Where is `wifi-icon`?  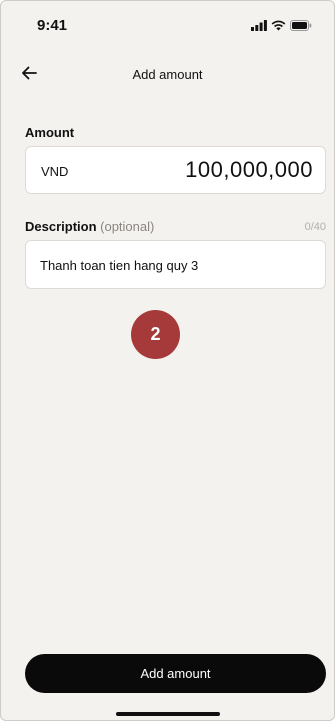
wifi-icon is located at coordinates (278, 25).